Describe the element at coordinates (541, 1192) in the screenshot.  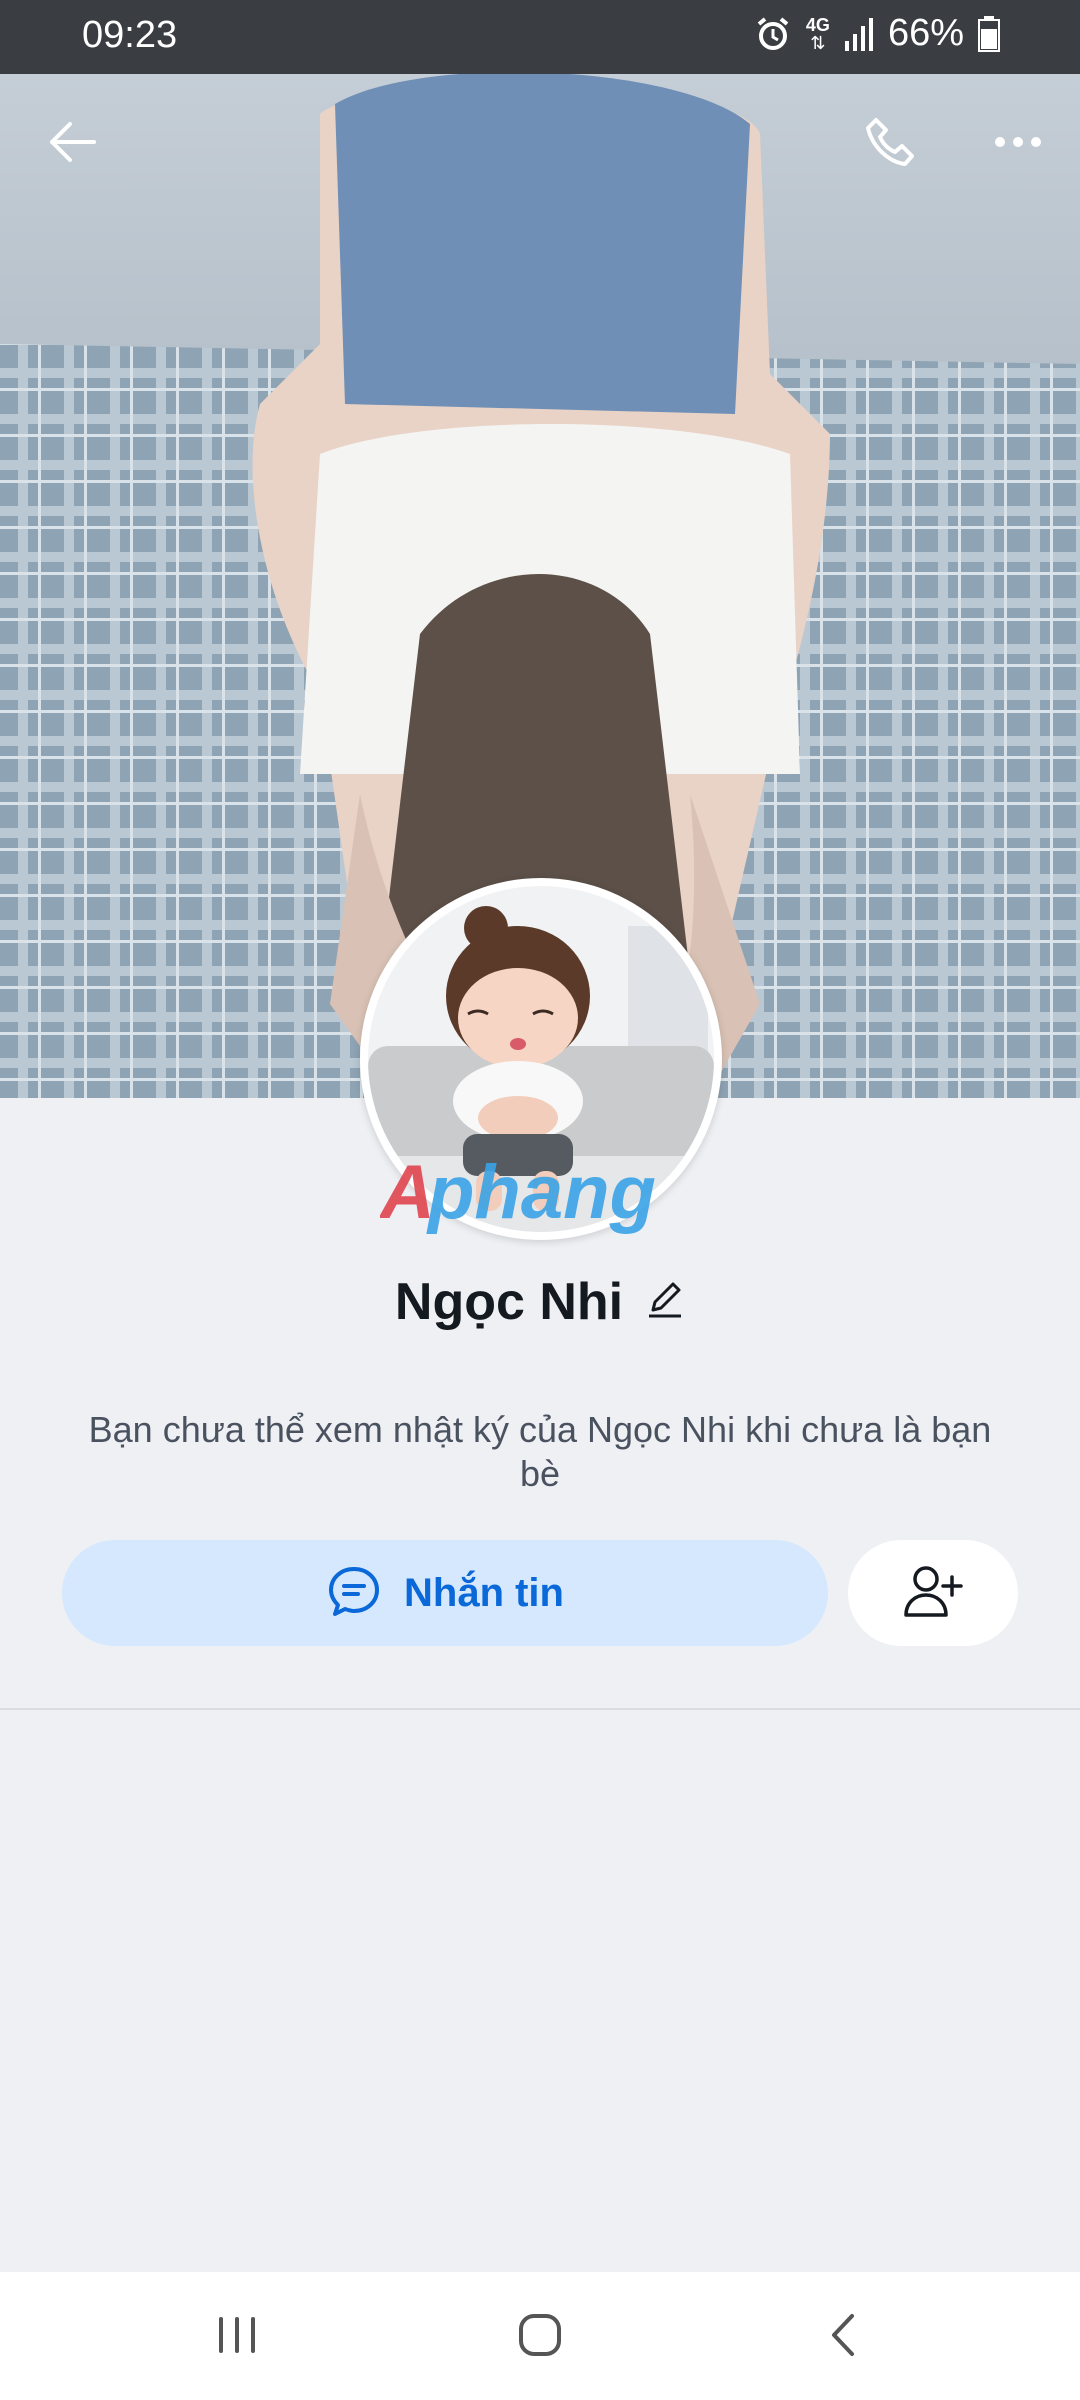
I see `svg-text: phang` at that location.